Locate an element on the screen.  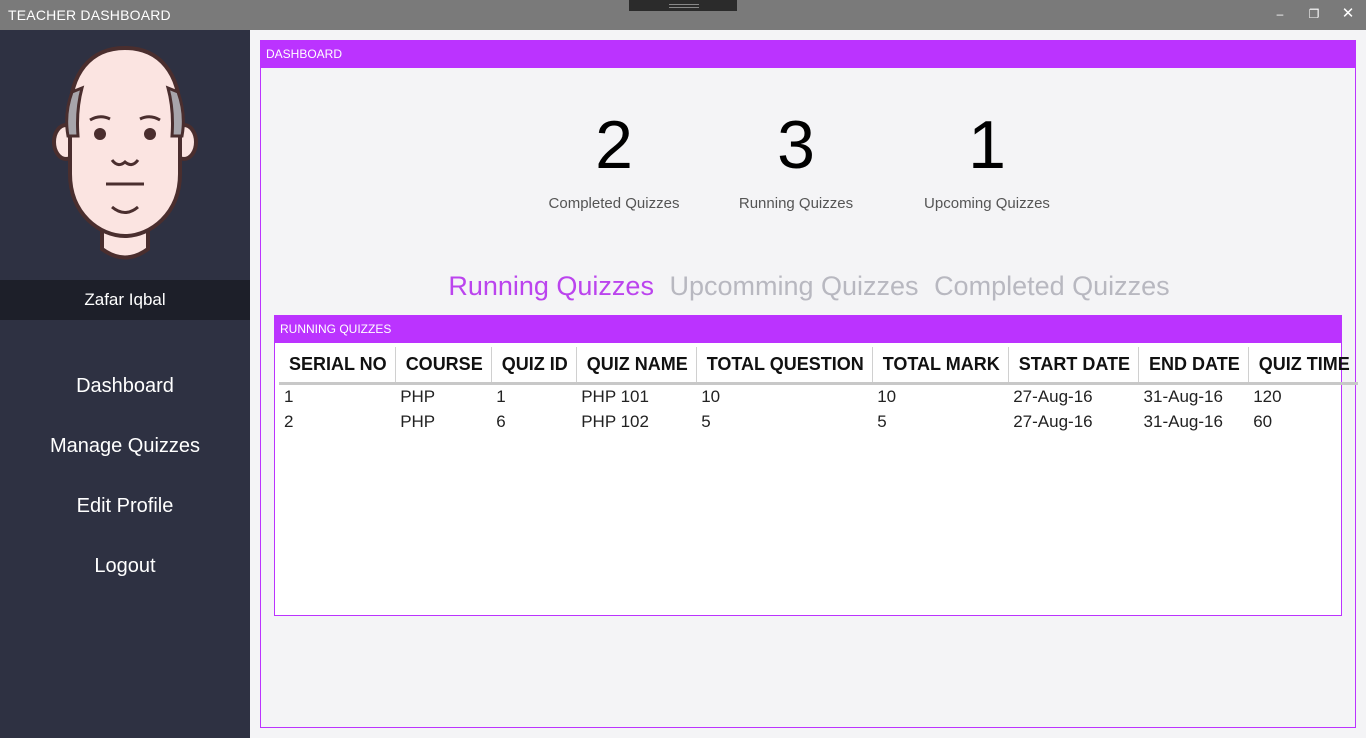
table-cell: PHP 101 is located at coordinates (615, 396).